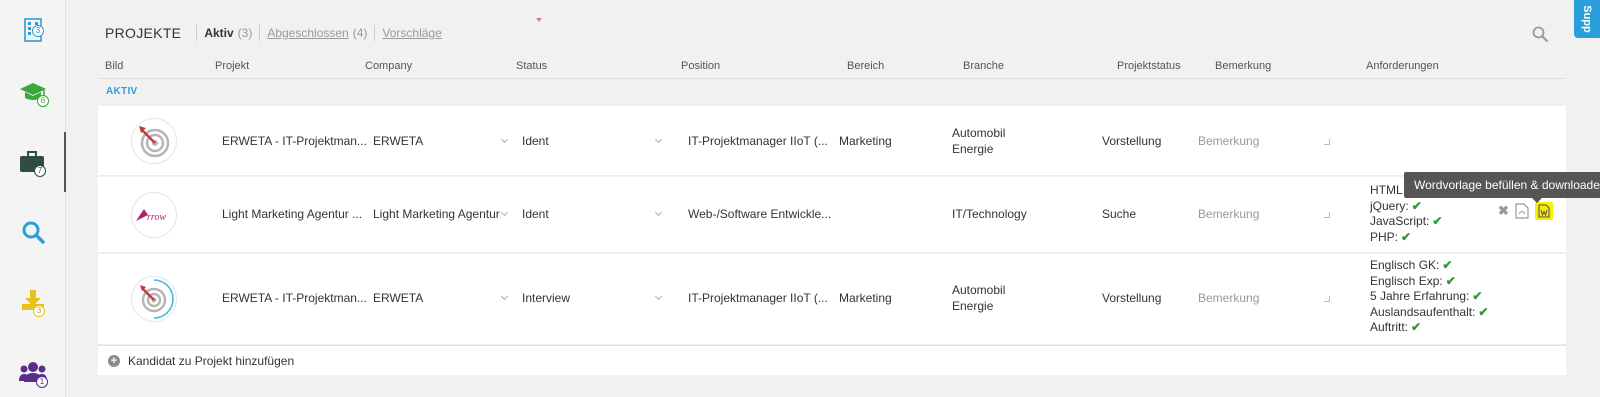 This screenshot has width=1600, height=397. What do you see at coordinates (1406, 221) in the screenshot?
I see `requirement-item: JavaScript: ✔` at bounding box center [1406, 221].